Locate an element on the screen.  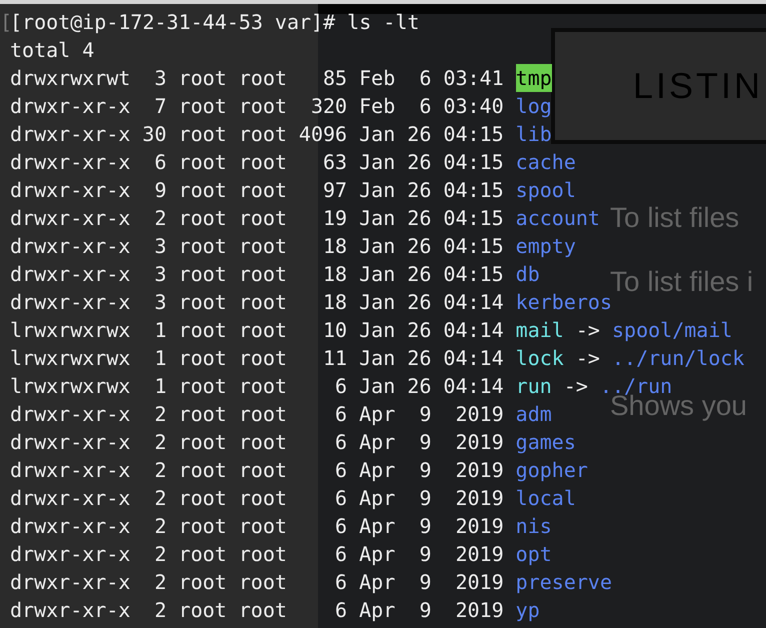
output-text: total 4 is located at coordinates (52, 50).